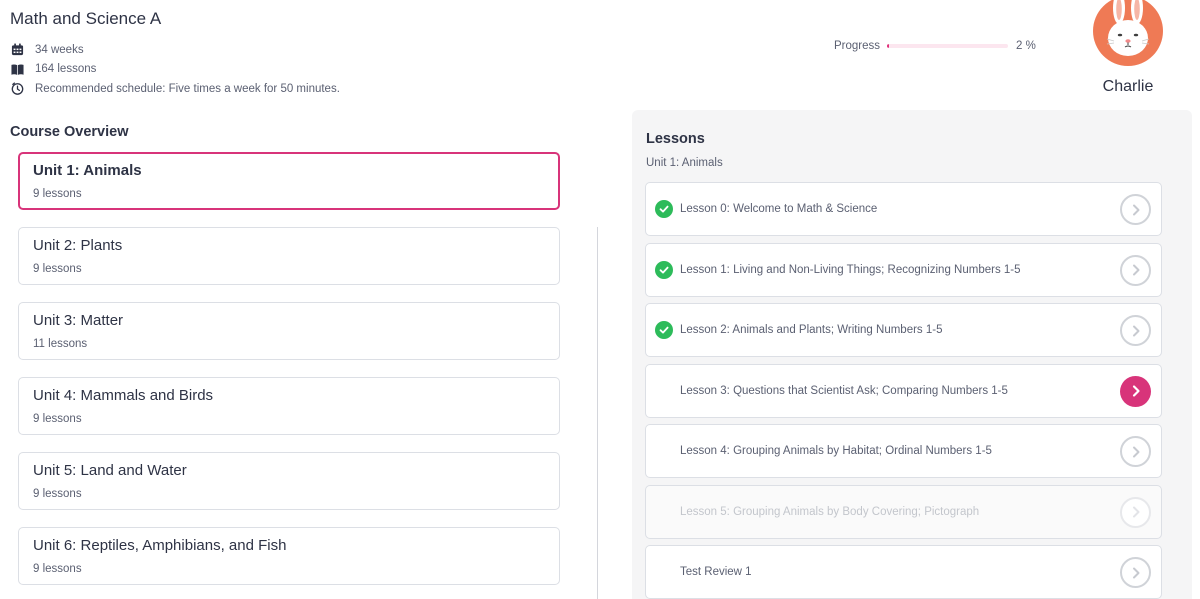 The image size is (1200, 599). I want to click on course-progress: Progress 2 %, so click(935, 46).